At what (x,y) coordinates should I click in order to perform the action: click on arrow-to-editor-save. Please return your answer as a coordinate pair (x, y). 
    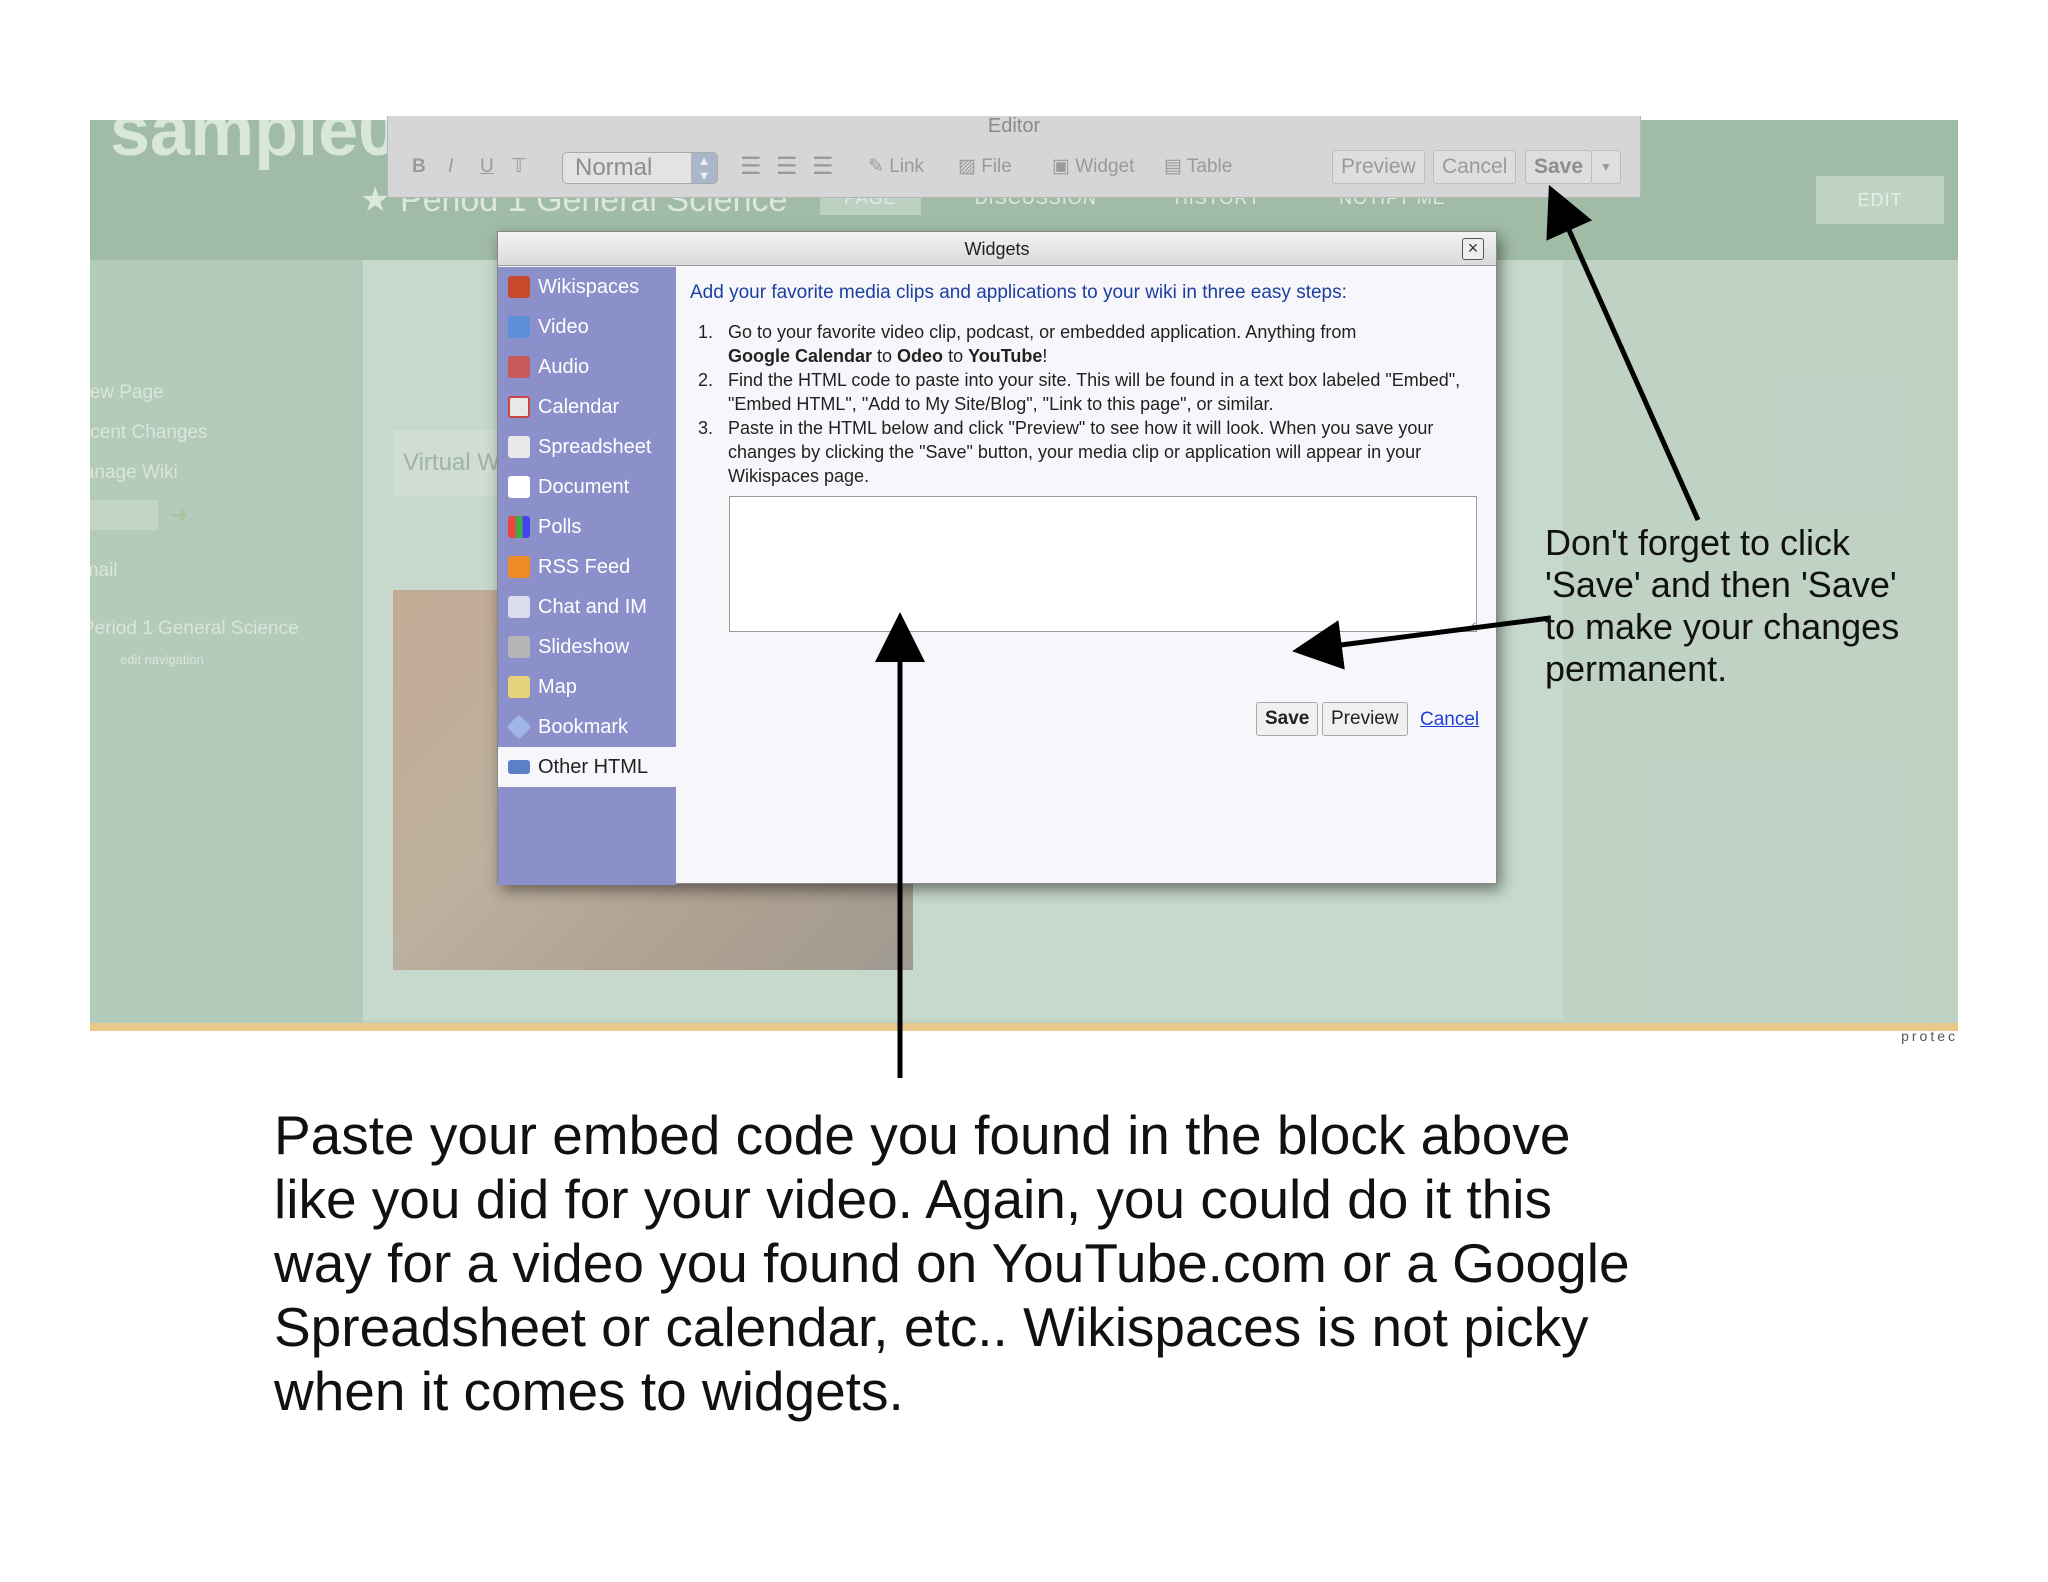
    Looking at the image, I should click on (1623, 353).